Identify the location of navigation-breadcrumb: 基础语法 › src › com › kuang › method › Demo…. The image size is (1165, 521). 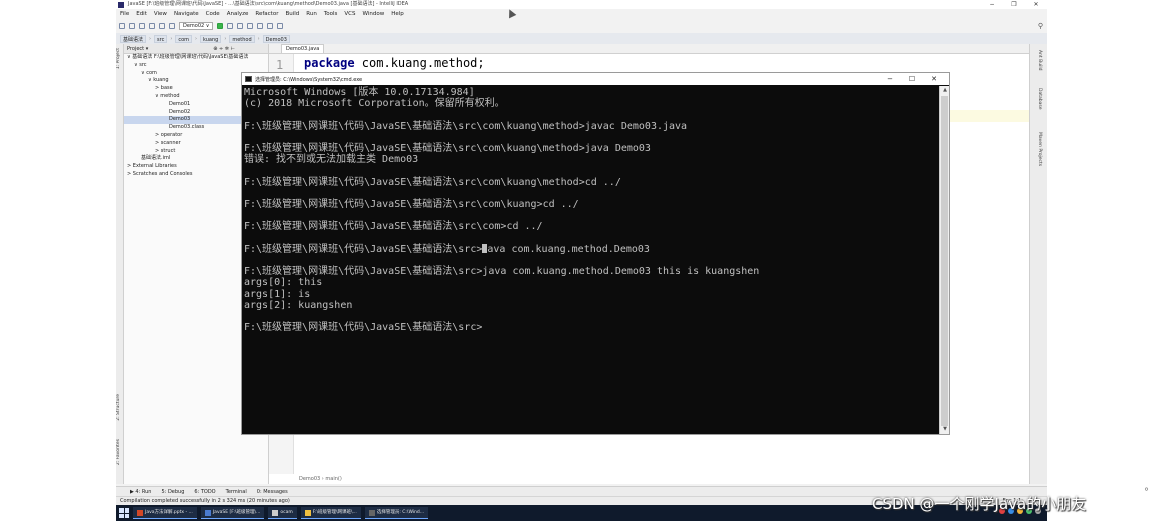
(581, 38).